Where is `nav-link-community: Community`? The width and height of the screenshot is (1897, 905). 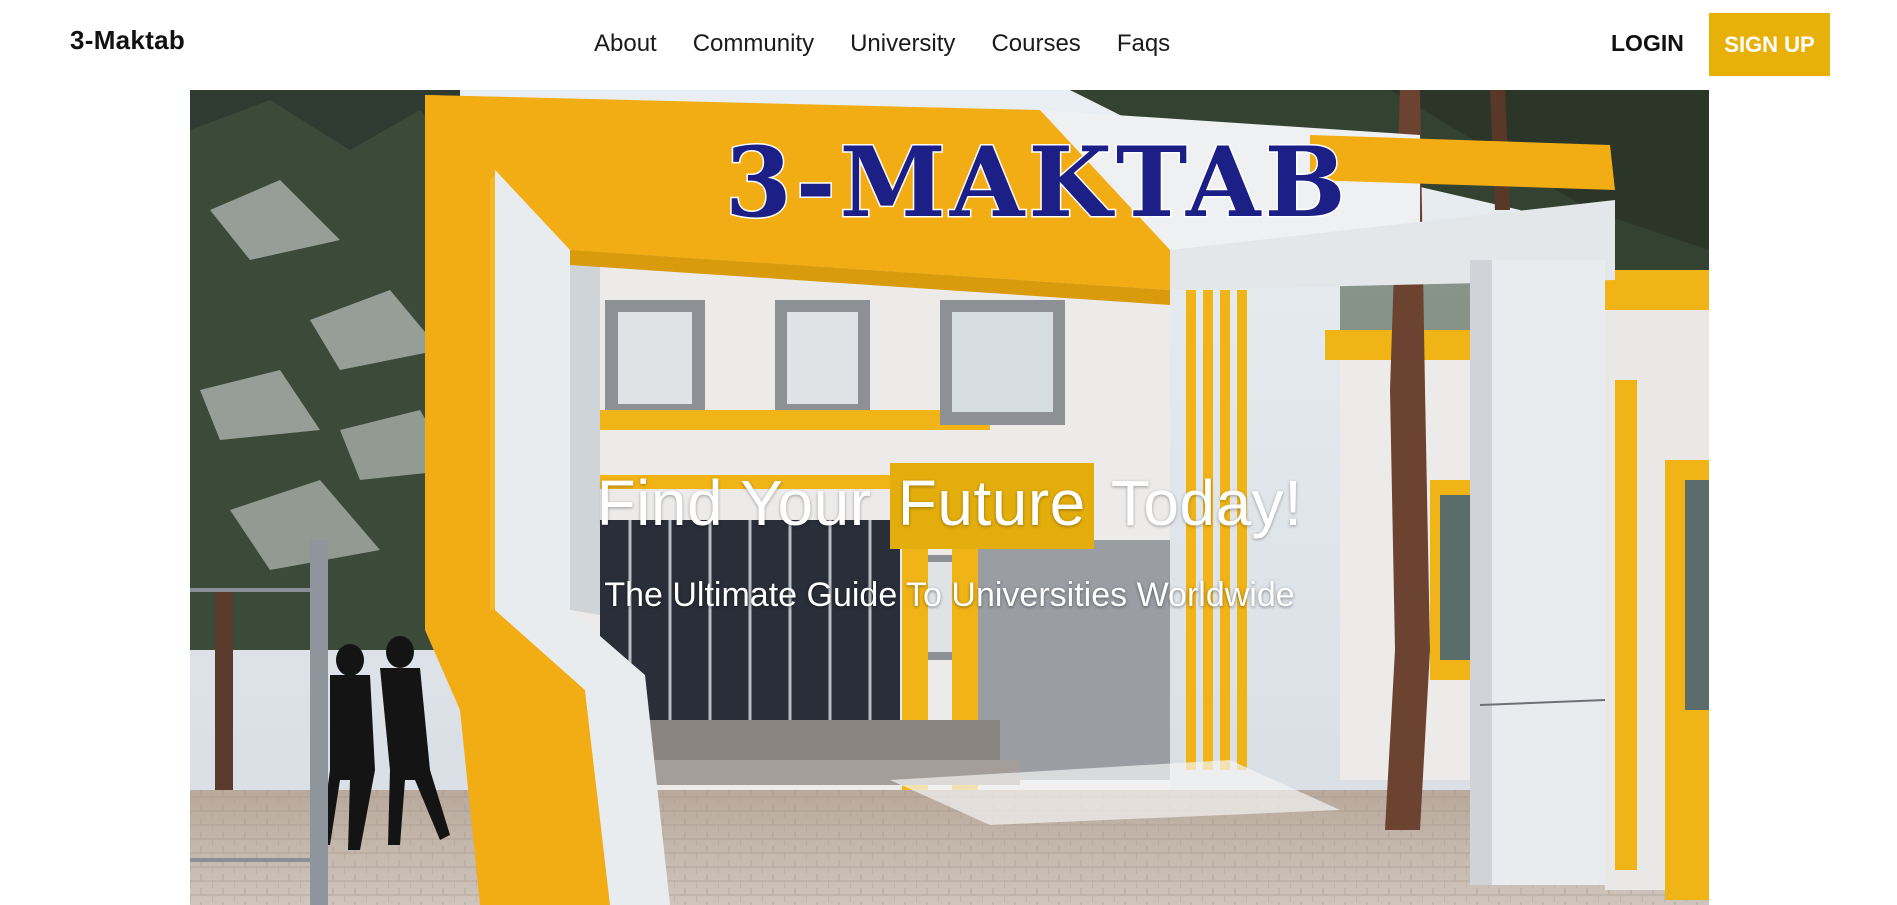 nav-link-community: Community is located at coordinates (753, 44).